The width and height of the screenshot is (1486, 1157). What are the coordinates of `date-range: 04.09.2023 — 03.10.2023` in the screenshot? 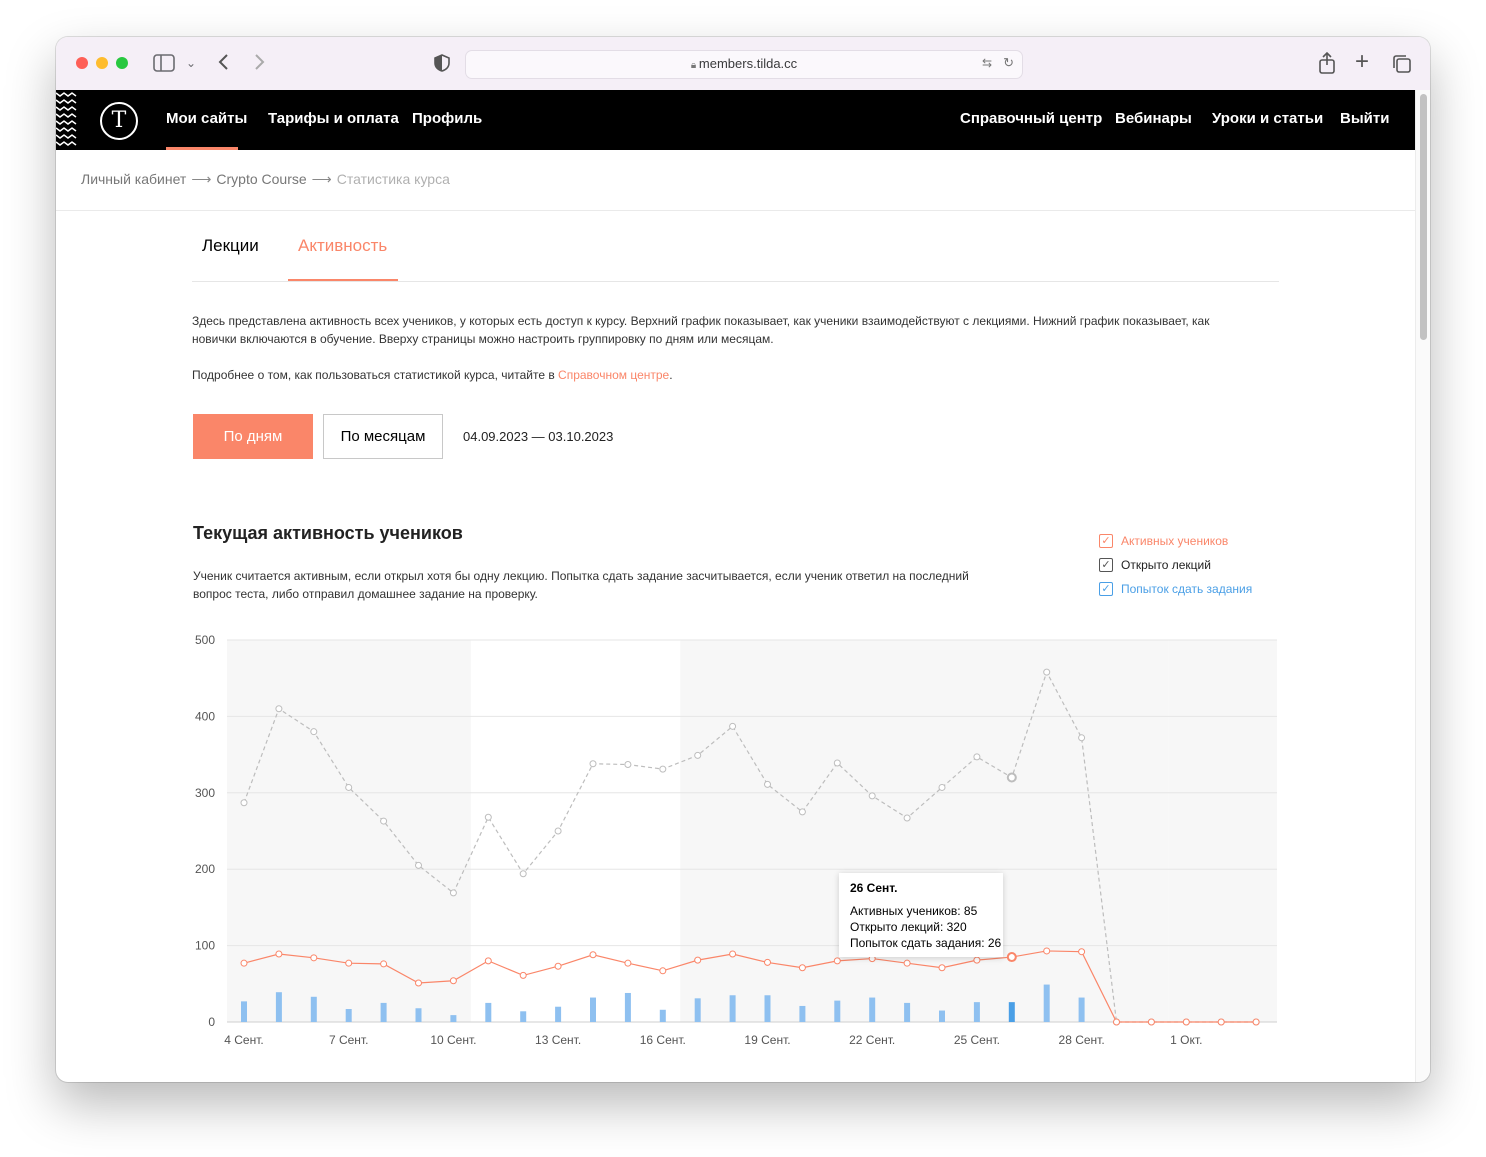 It's located at (538, 436).